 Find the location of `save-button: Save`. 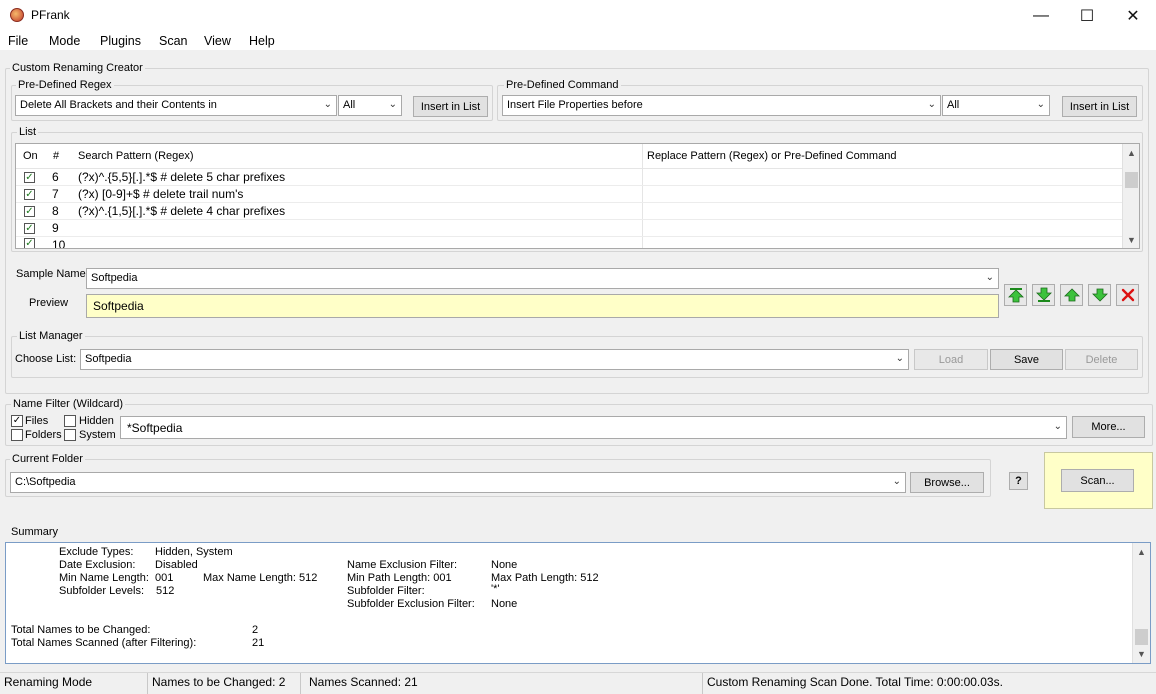

save-button: Save is located at coordinates (1026, 359).